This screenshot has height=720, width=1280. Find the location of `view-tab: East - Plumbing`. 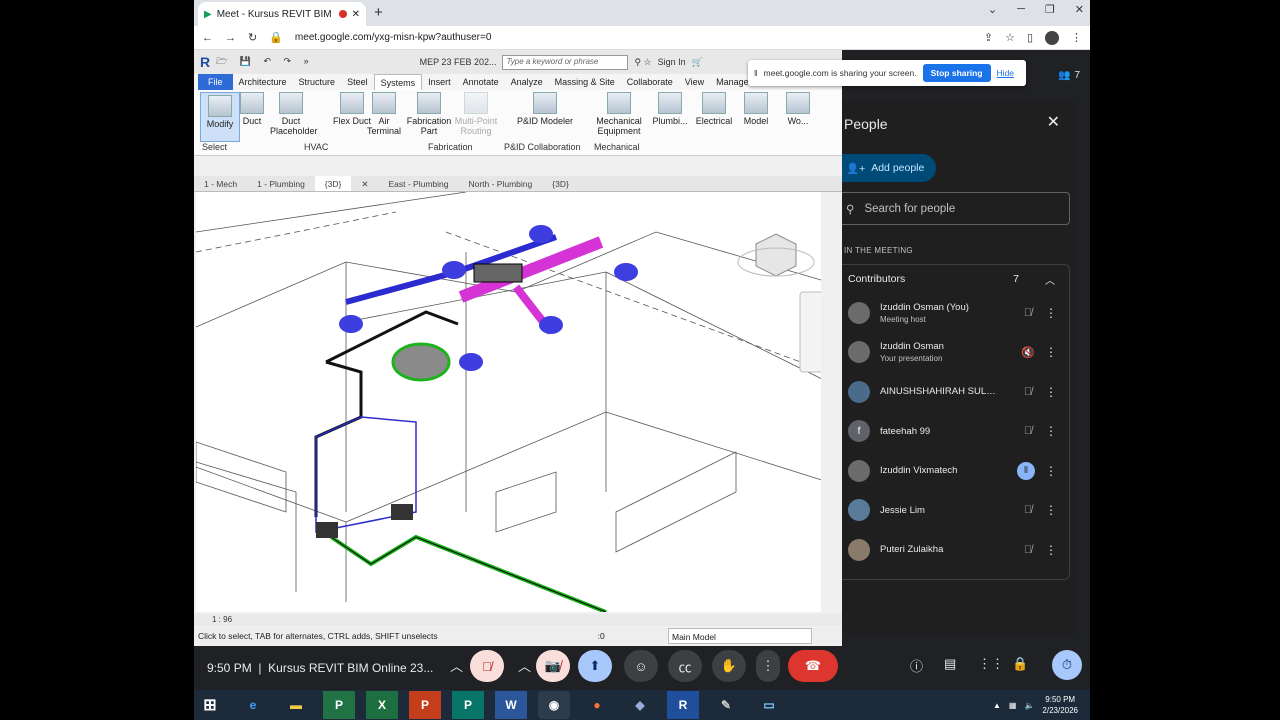

view-tab: East - Plumbing is located at coordinates (418, 183).